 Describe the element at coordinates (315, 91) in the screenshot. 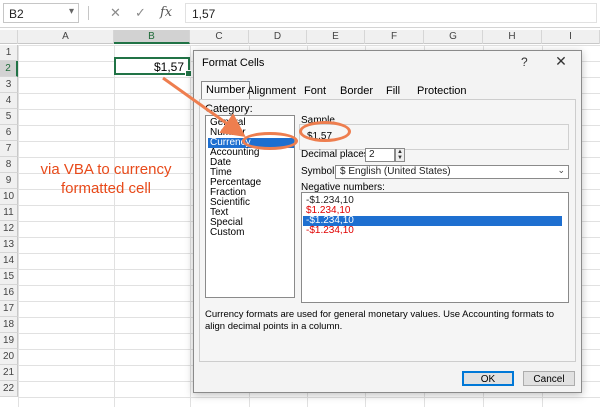

I see `tab-font: Font` at that location.